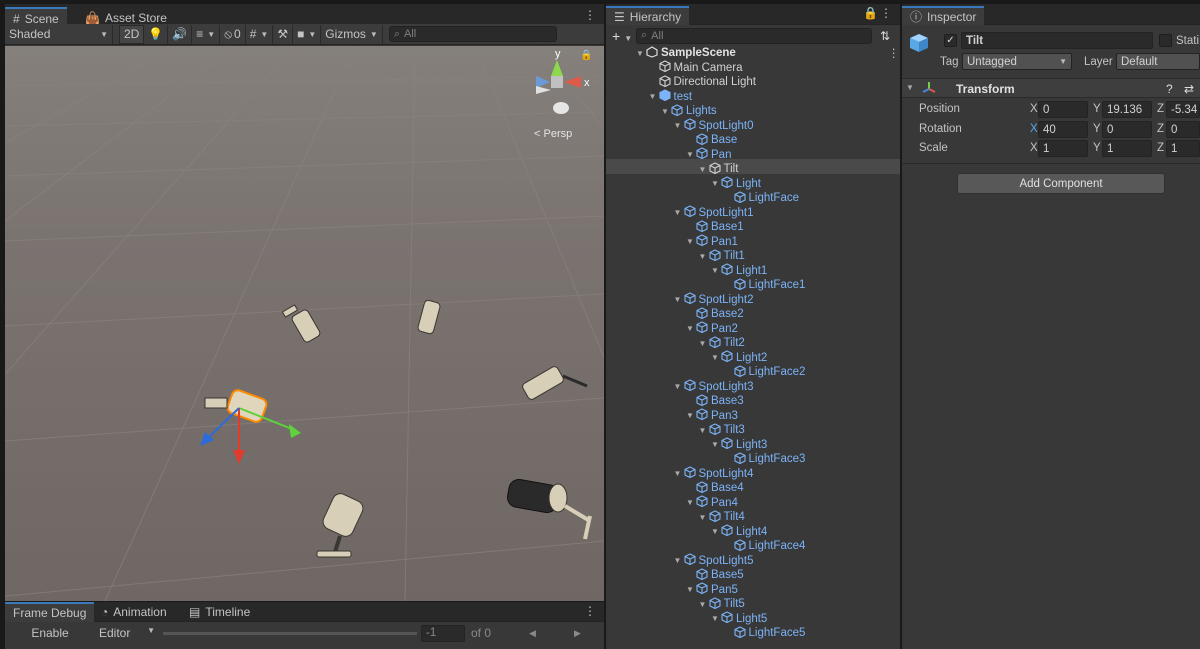  Describe the element at coordinates (721, 430) in the screenshot. I see `hierarchy-item: ▼ Tilt3` at that location.